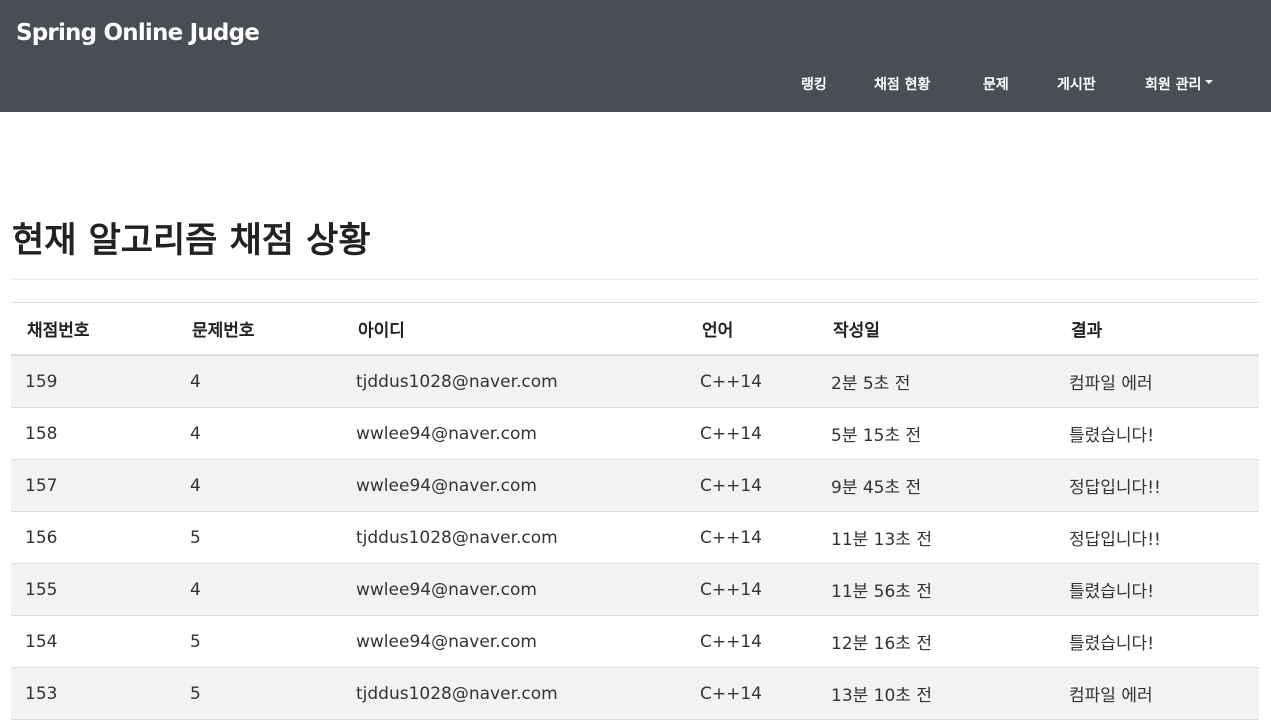 Image resolution: width=1271 pixels, height=723 pixels. Describe the element at coordinates (751, 329) in the screenshot. I see `column-header-language: 언어` at that location.